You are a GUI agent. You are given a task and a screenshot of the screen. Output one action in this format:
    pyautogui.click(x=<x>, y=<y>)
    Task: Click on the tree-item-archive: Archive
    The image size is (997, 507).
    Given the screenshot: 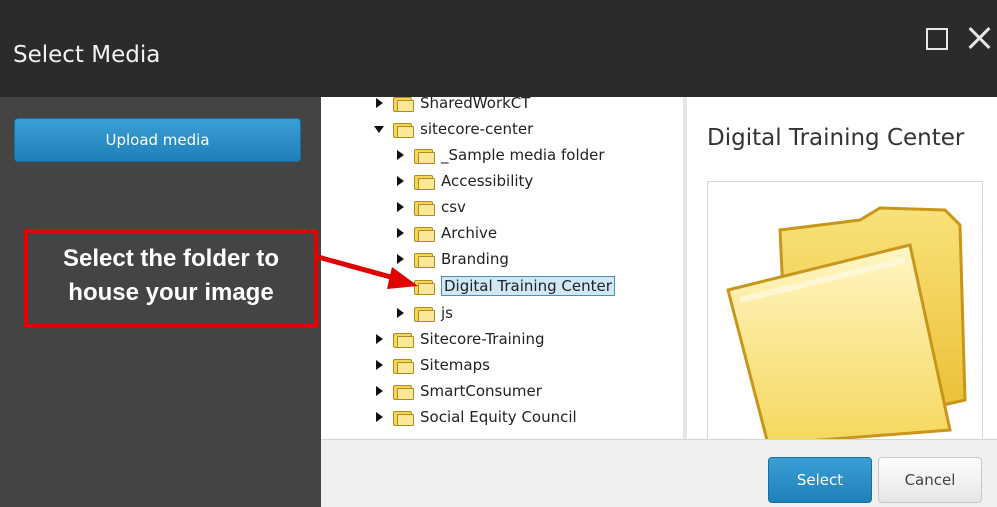 What is the action you would take?
    pyautogui.click(x=445, y=233)
    